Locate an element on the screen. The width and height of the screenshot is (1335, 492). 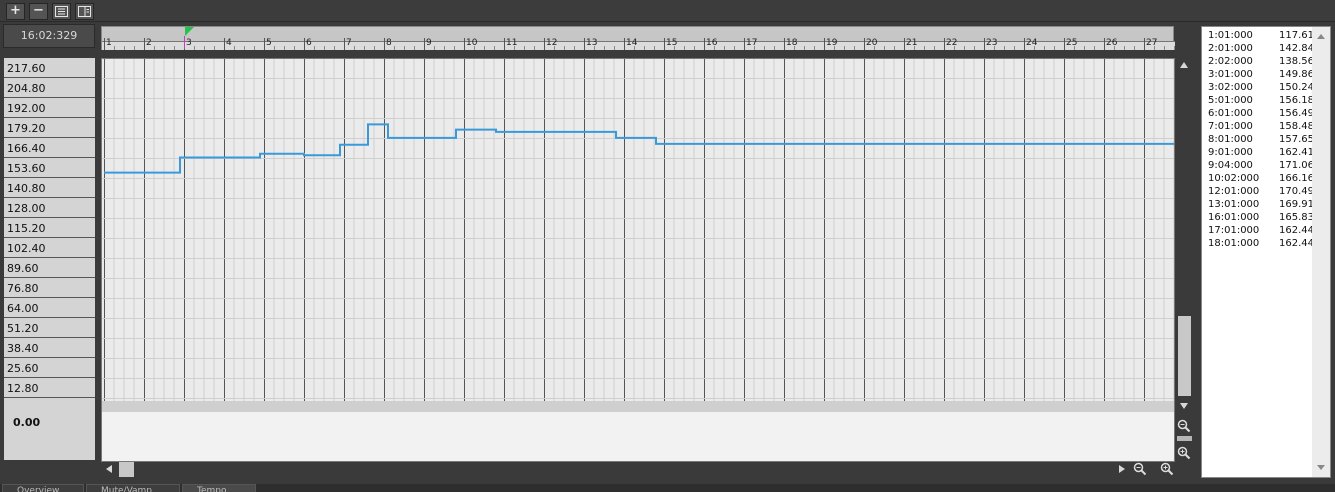
tab-mute-vamp: Mute/Vamp is located at coordinates (133, 488).